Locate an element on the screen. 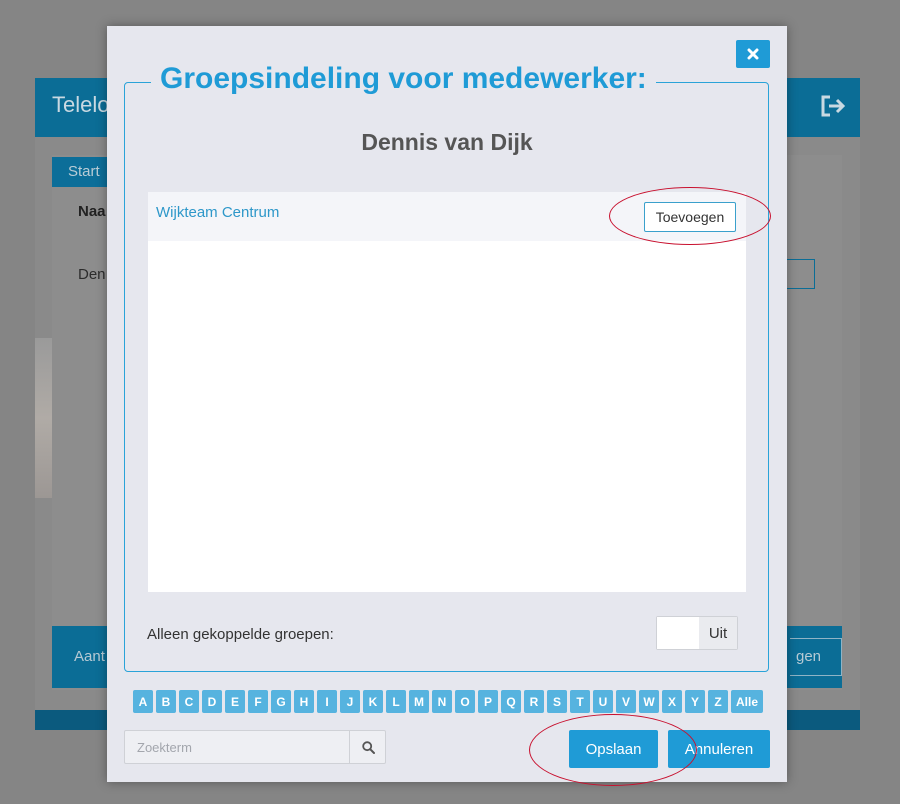 The width and height of the screenshot is (900, 804). letter-filter-button: U is located at coordinates (603, 701).